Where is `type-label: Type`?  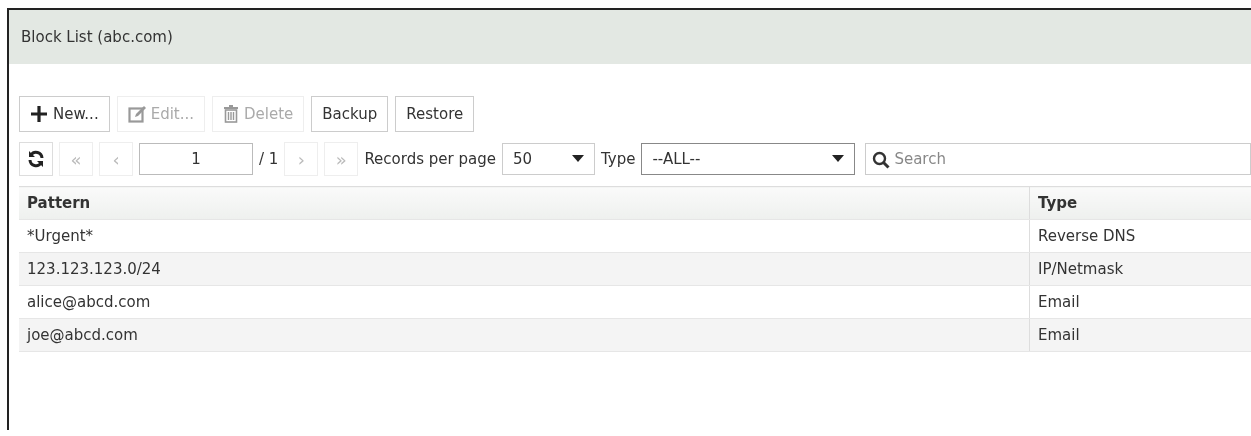
type-label: Type is located at coordinates (618, 159).